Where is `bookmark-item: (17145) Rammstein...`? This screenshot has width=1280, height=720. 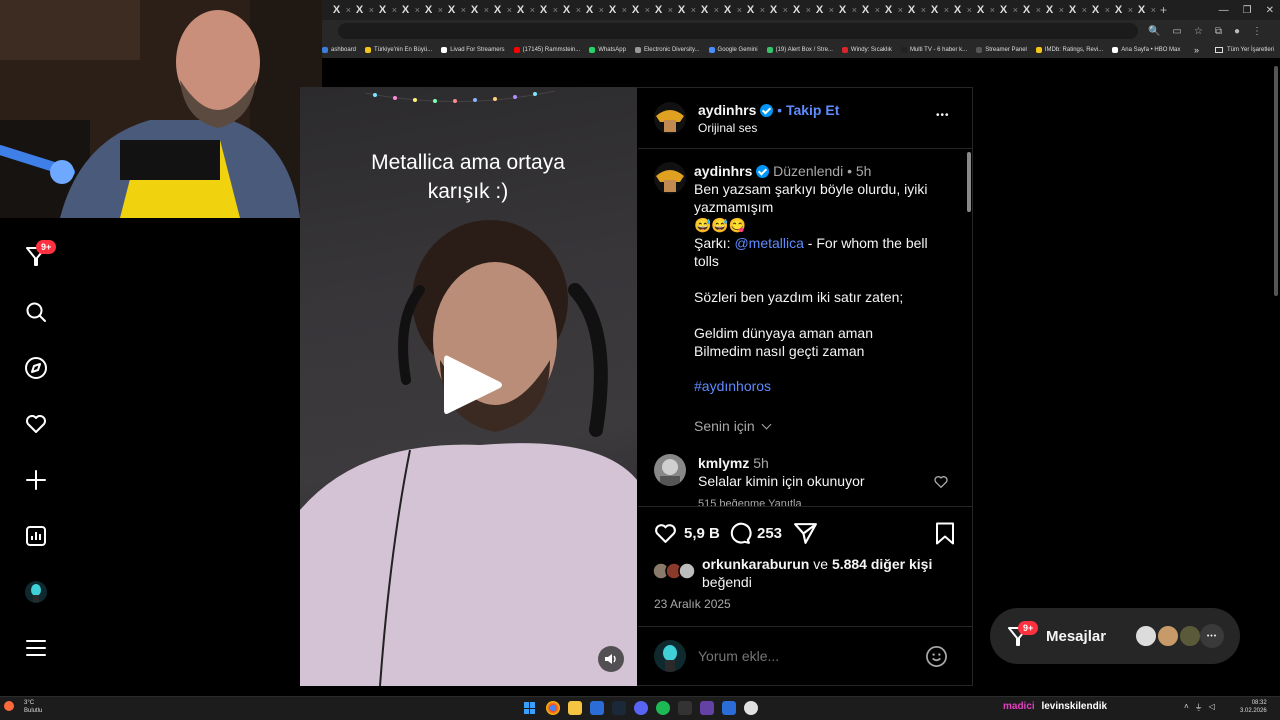 bookmark-item: (17145) Rammstein... is located at coordinates (546, 50).